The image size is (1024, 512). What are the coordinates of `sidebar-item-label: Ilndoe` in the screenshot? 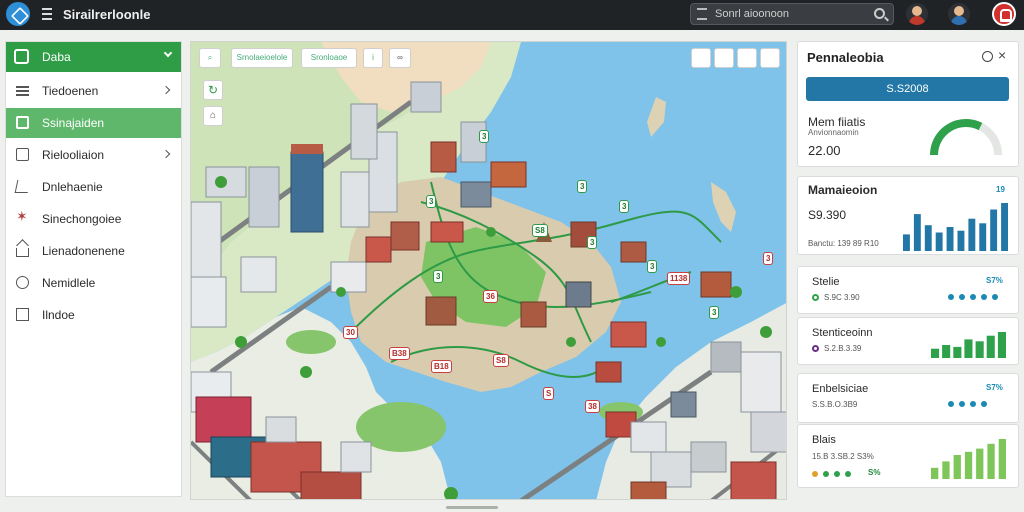 It's located at (58, 315).